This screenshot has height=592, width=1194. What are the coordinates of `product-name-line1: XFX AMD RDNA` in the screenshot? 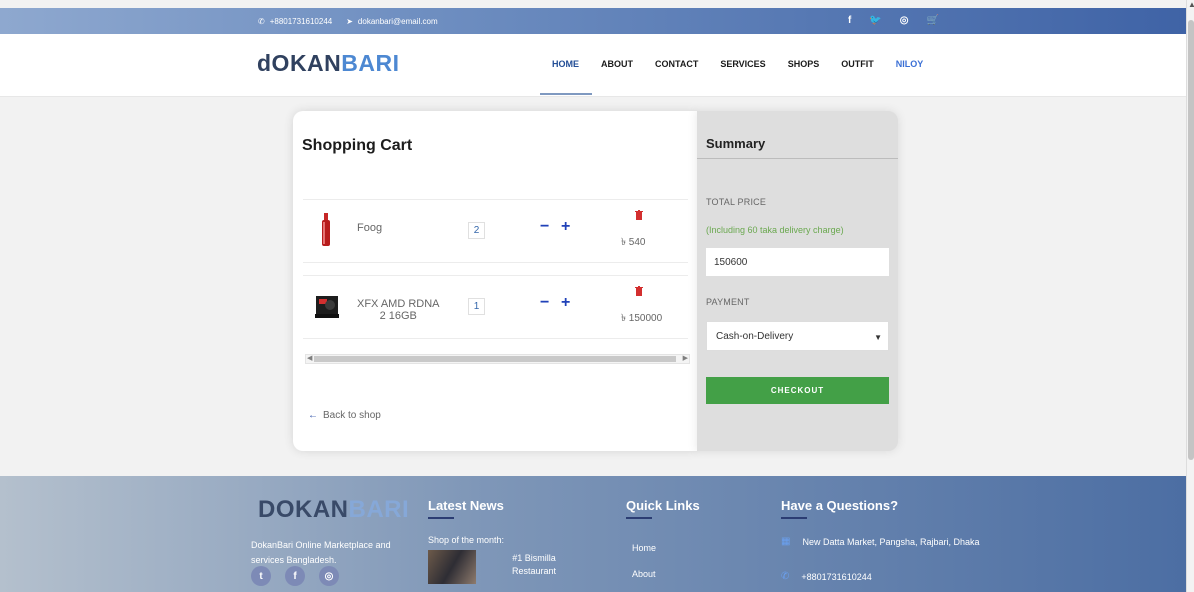 It's located at (398, 304).